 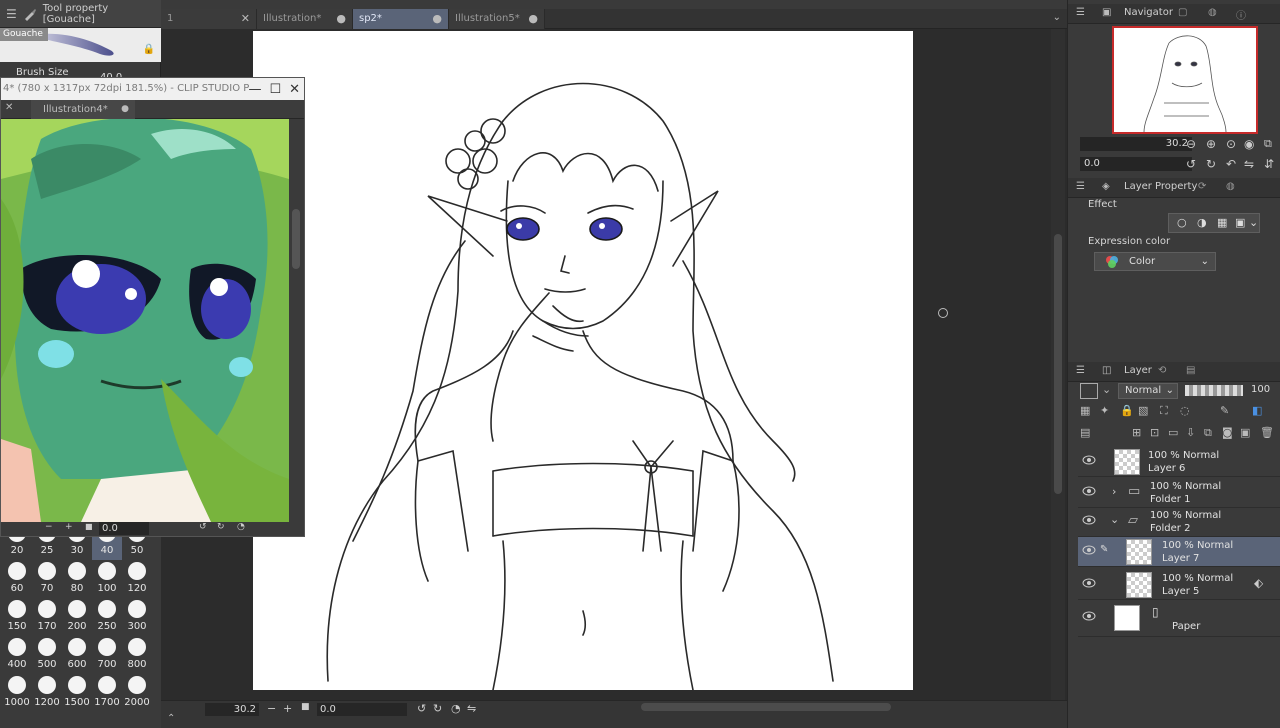 I want to click on brush-size-1200: 1200, so click(x=47, y=693).